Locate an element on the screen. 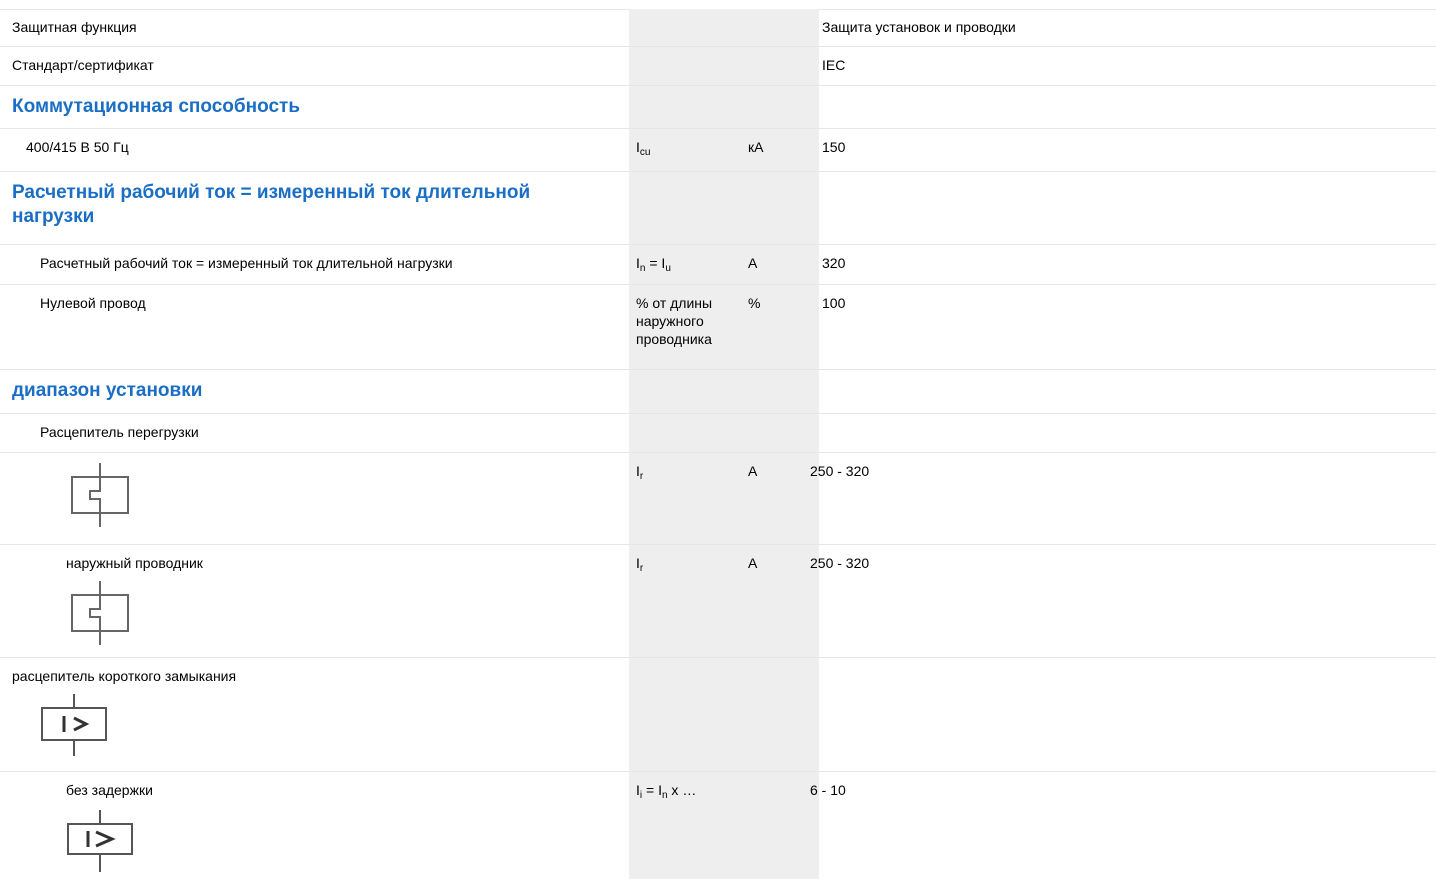 This screenshot has height=879, width=1436. row-value: 100 is located at coordinates (834, 303).